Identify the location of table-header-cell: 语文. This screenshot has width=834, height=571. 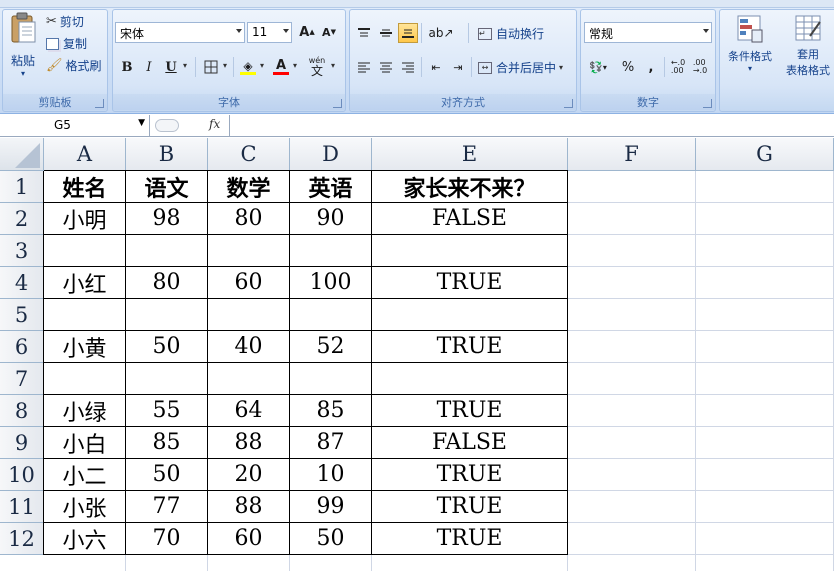
(166, 186).